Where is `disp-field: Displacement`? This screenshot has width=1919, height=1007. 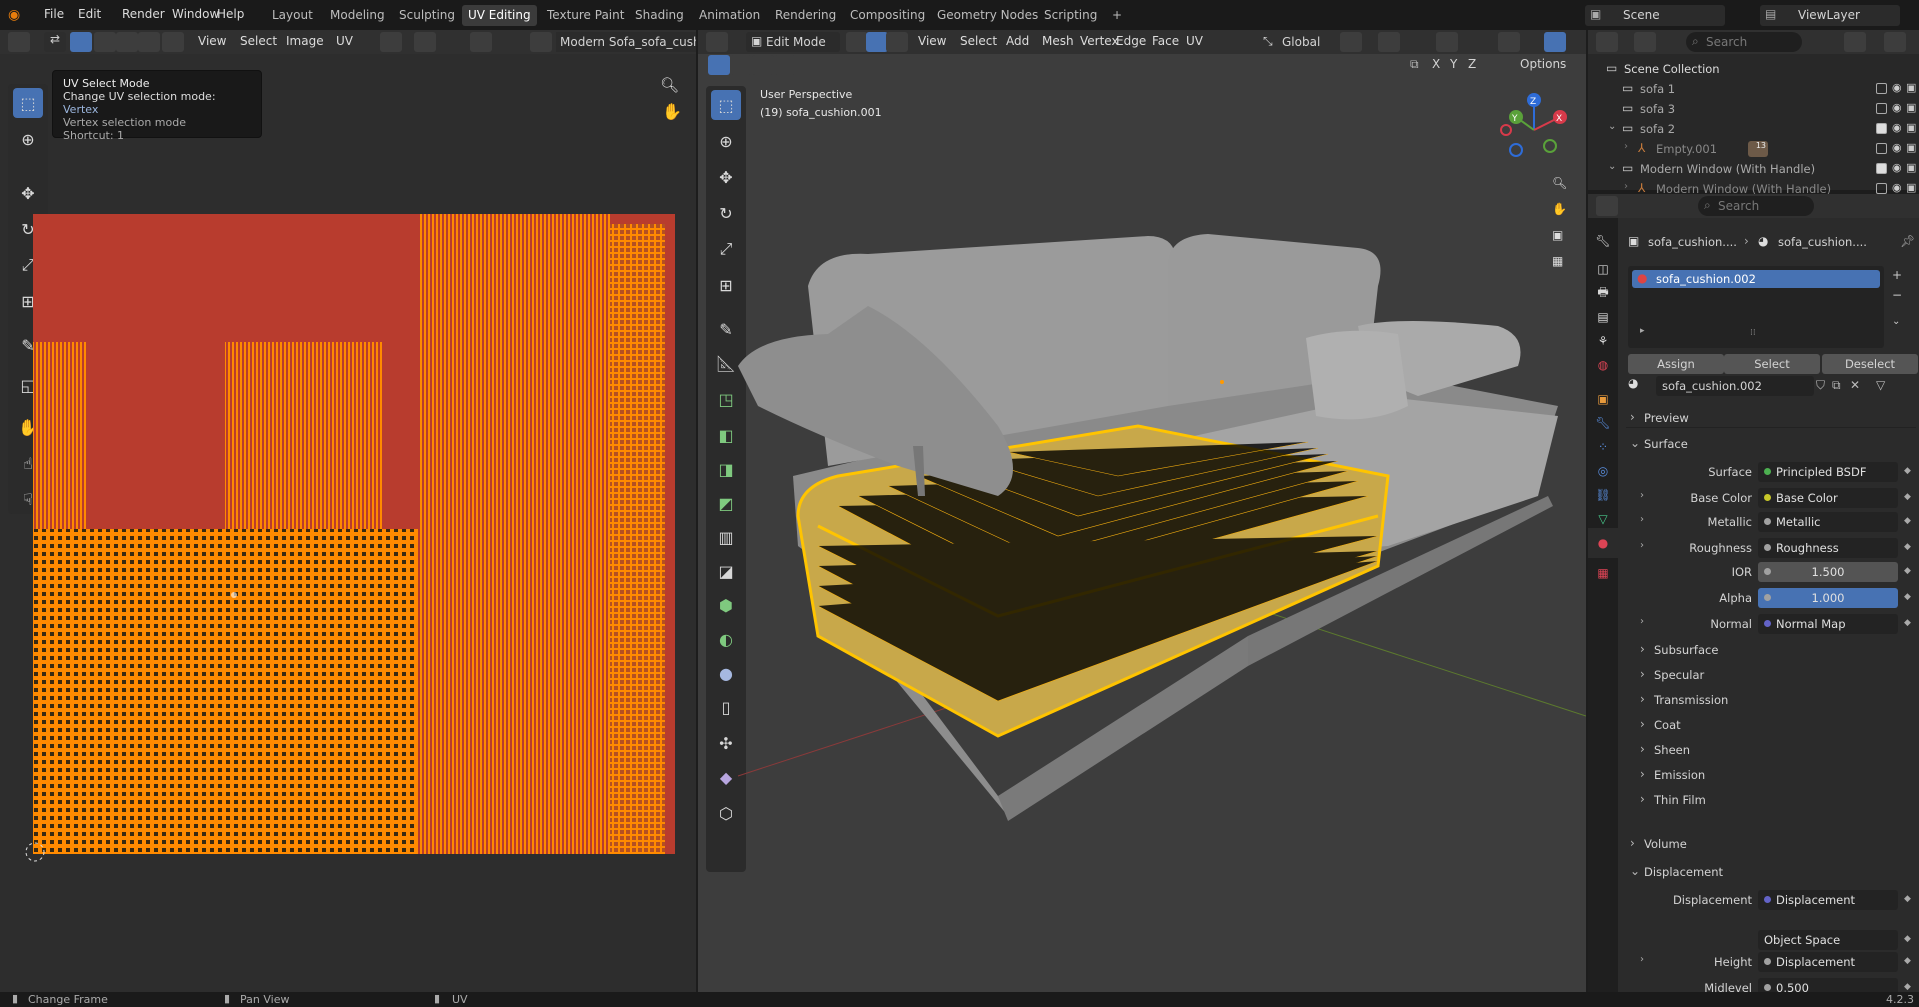 disp-field: Displacement is located at coordinates (1828, 962).